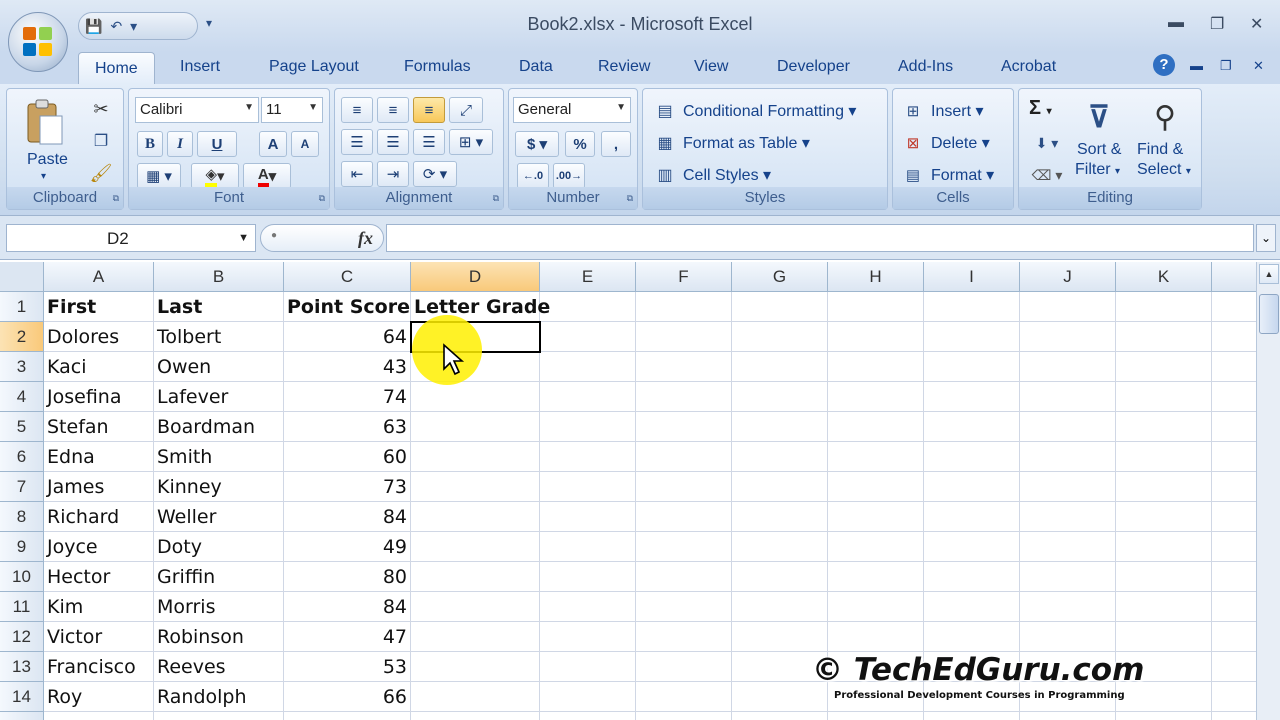  I want to click on grid-cell: First, so click(99, 307).